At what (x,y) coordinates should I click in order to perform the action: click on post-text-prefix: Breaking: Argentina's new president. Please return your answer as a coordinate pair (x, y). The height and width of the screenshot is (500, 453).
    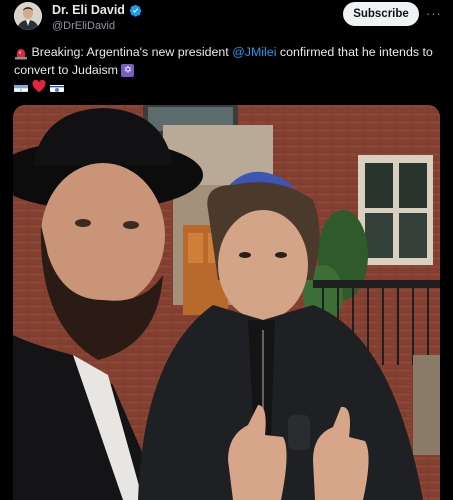
    Looking at the image, I should click on (132, 52).